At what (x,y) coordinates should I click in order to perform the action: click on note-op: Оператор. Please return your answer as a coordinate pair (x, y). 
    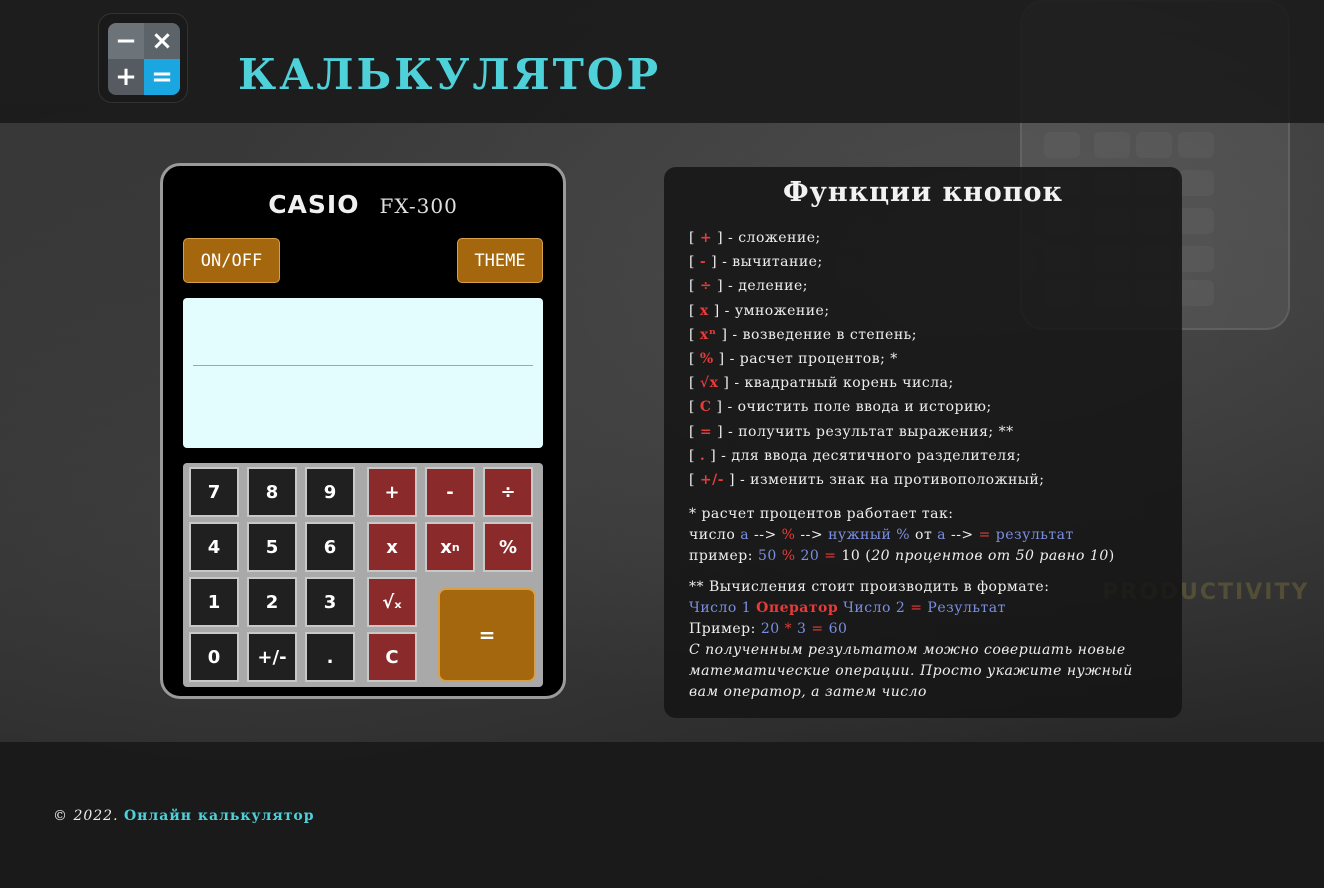
    Looking at the image, I should click on (797, 608).